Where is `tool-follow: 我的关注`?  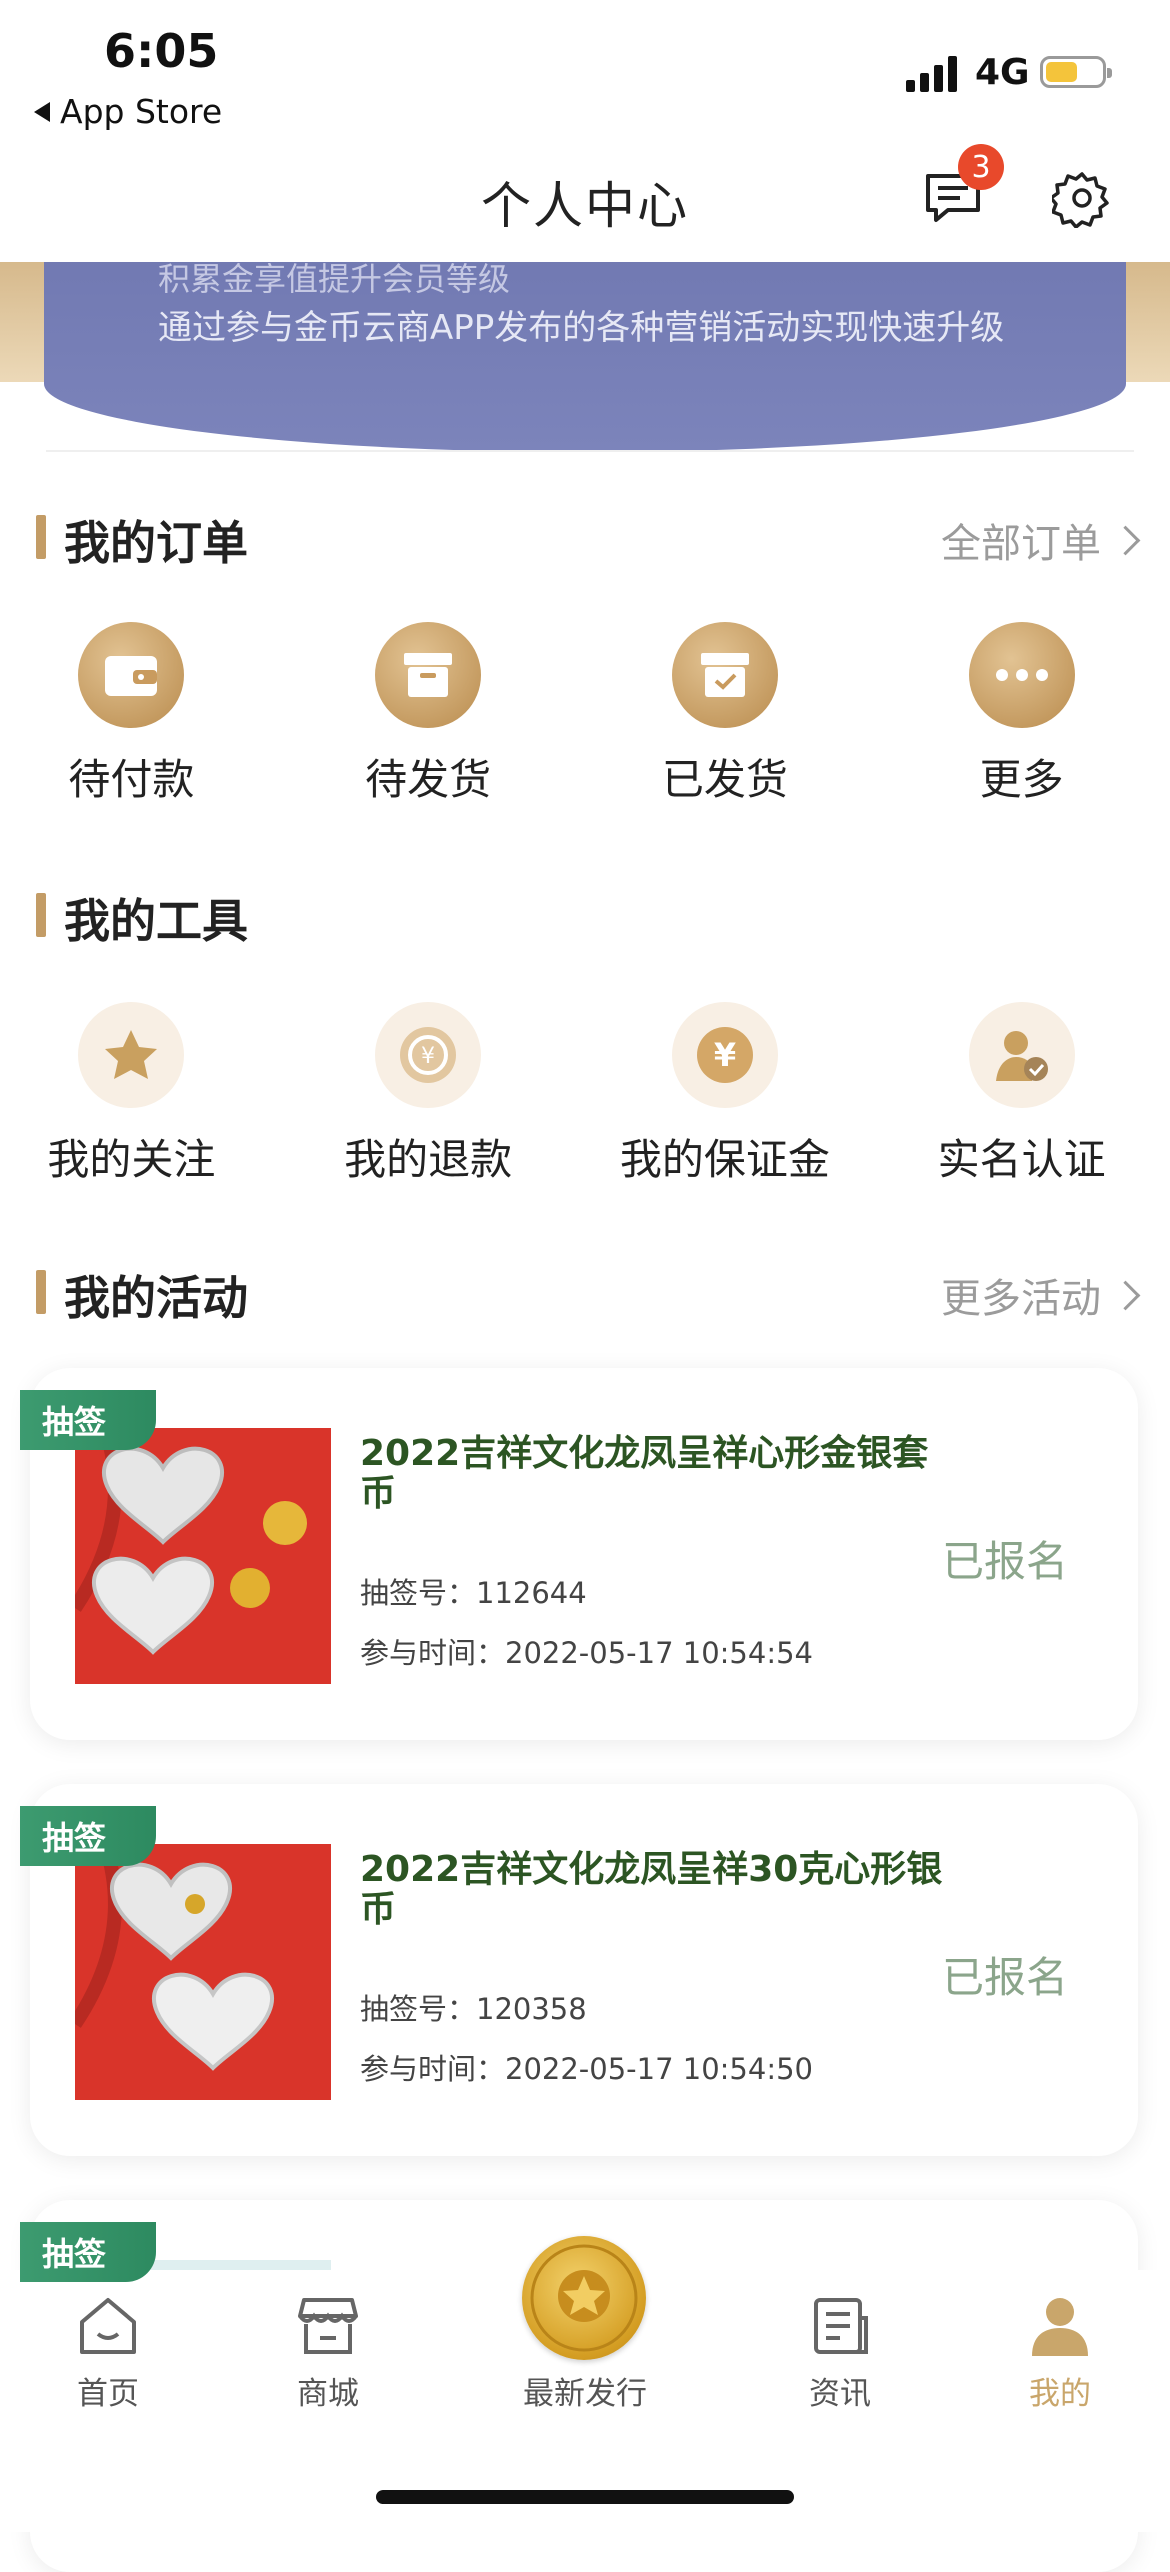 tool-follow: 我的关注 is located at coordinates (140, 1094).